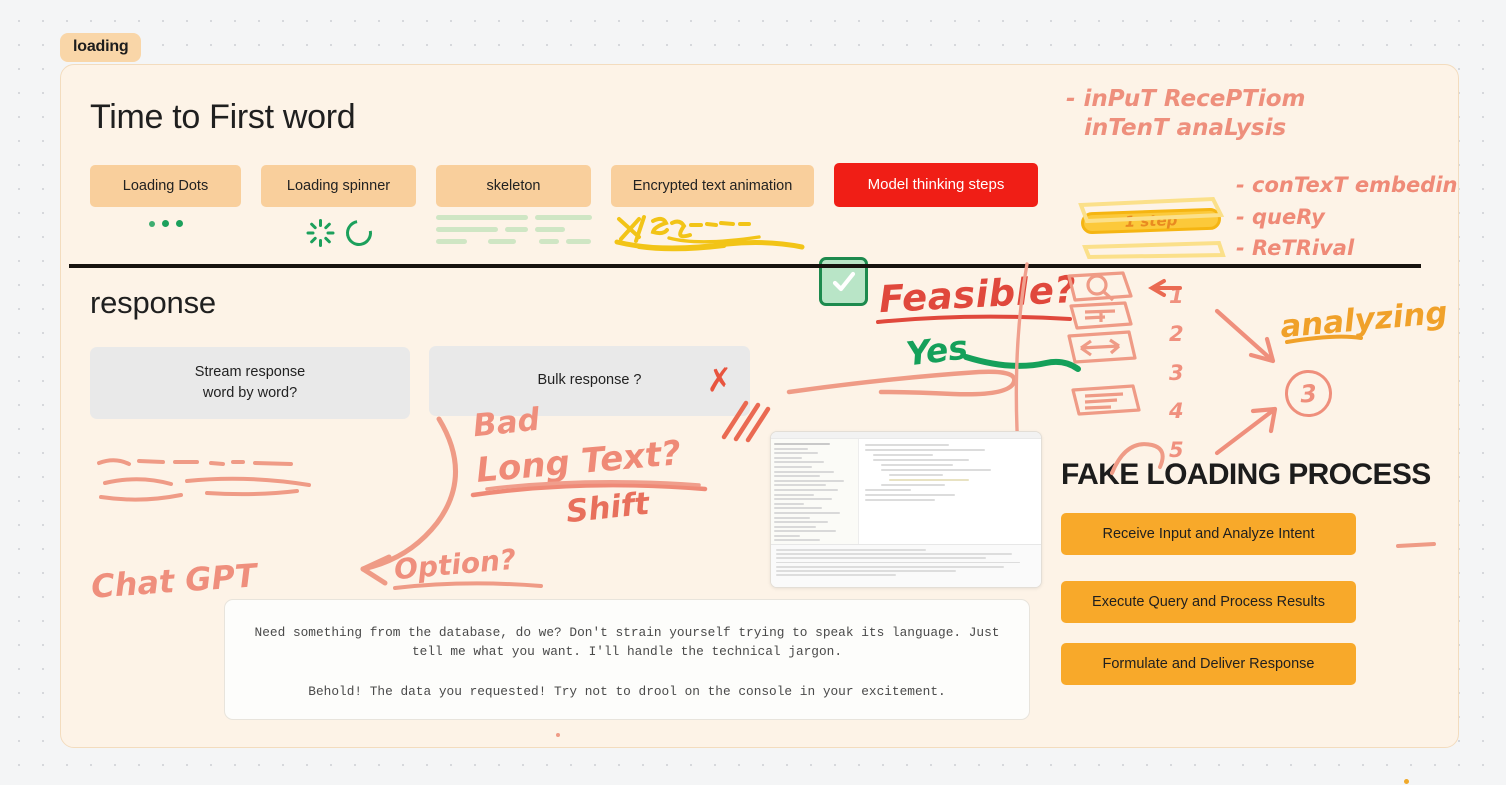 This screenshot has height=785, width=1506. What do you see at coordinates (1246, 474) in the screenshot?
I see `section-title-fake-loading-process: FAKE LOADING PROCESS` at bounding box center [1246, 474].